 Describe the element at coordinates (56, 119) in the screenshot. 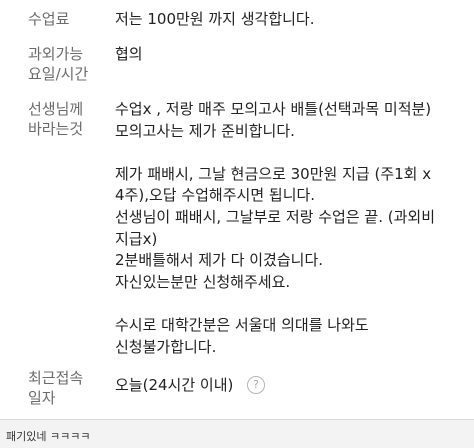

I see `request-to-teacher-label: 선생님께 바라는것` at that location.